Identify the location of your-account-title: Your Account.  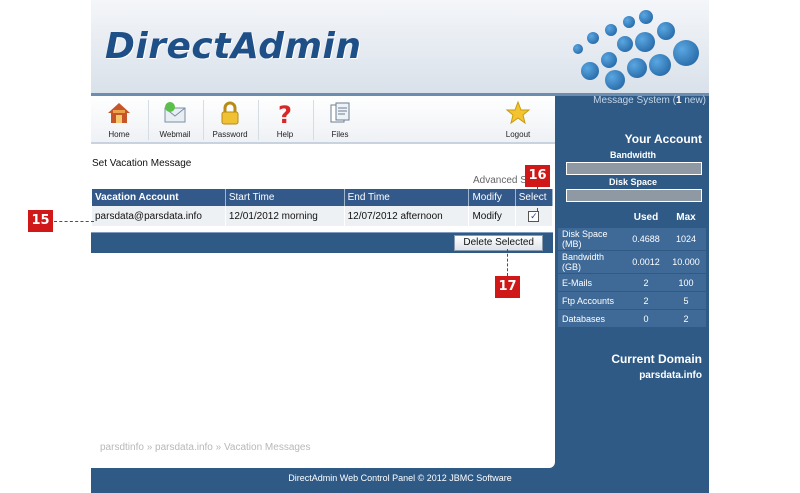
(663, 139).